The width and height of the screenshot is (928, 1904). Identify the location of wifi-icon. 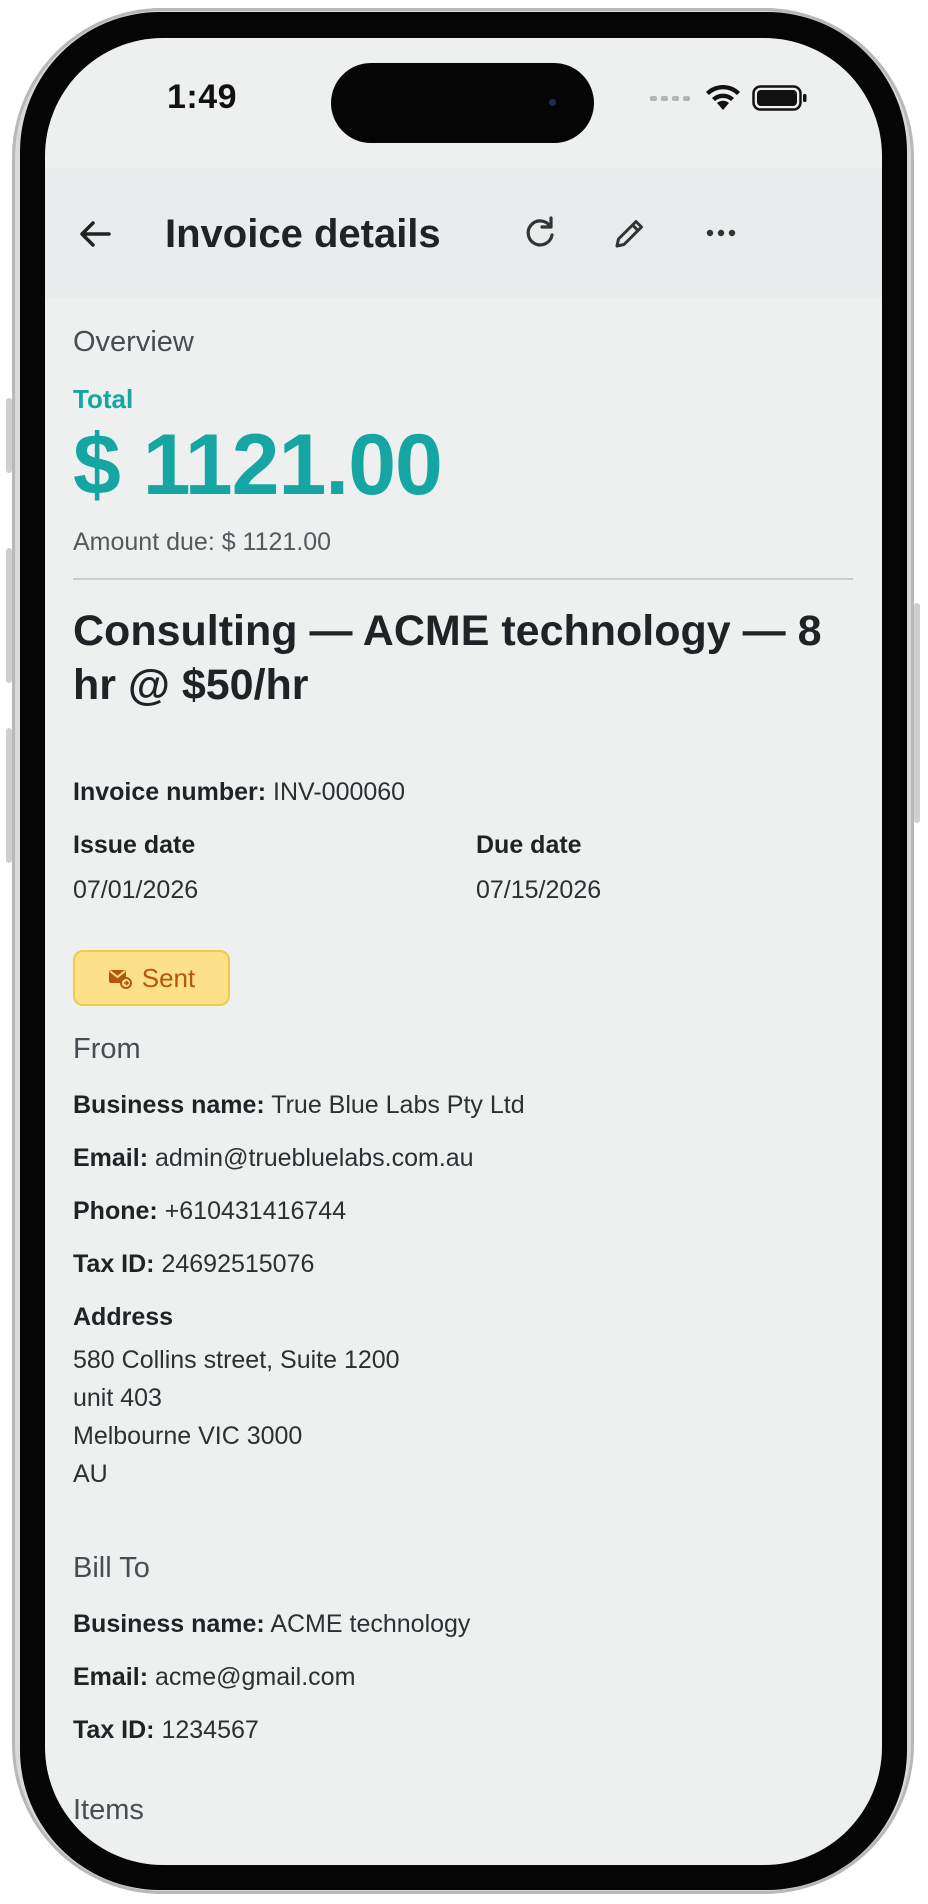
(723, 97).